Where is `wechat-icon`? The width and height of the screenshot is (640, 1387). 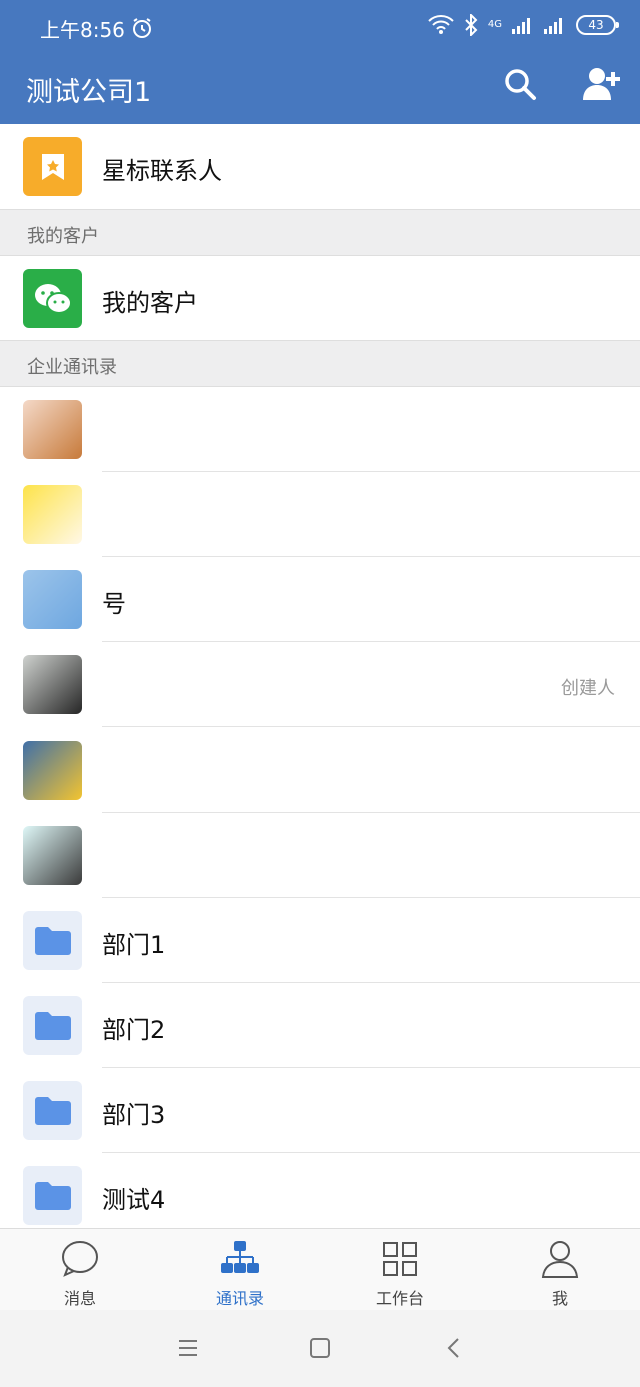 wechat-icon is located at coordinates (52, 298).